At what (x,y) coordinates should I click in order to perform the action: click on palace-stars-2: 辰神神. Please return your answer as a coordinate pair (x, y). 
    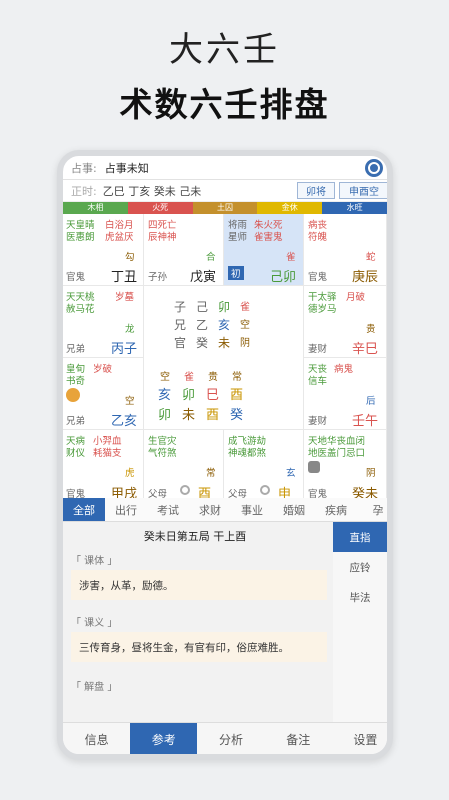
    Looking at the image, I should click on (162, 237).